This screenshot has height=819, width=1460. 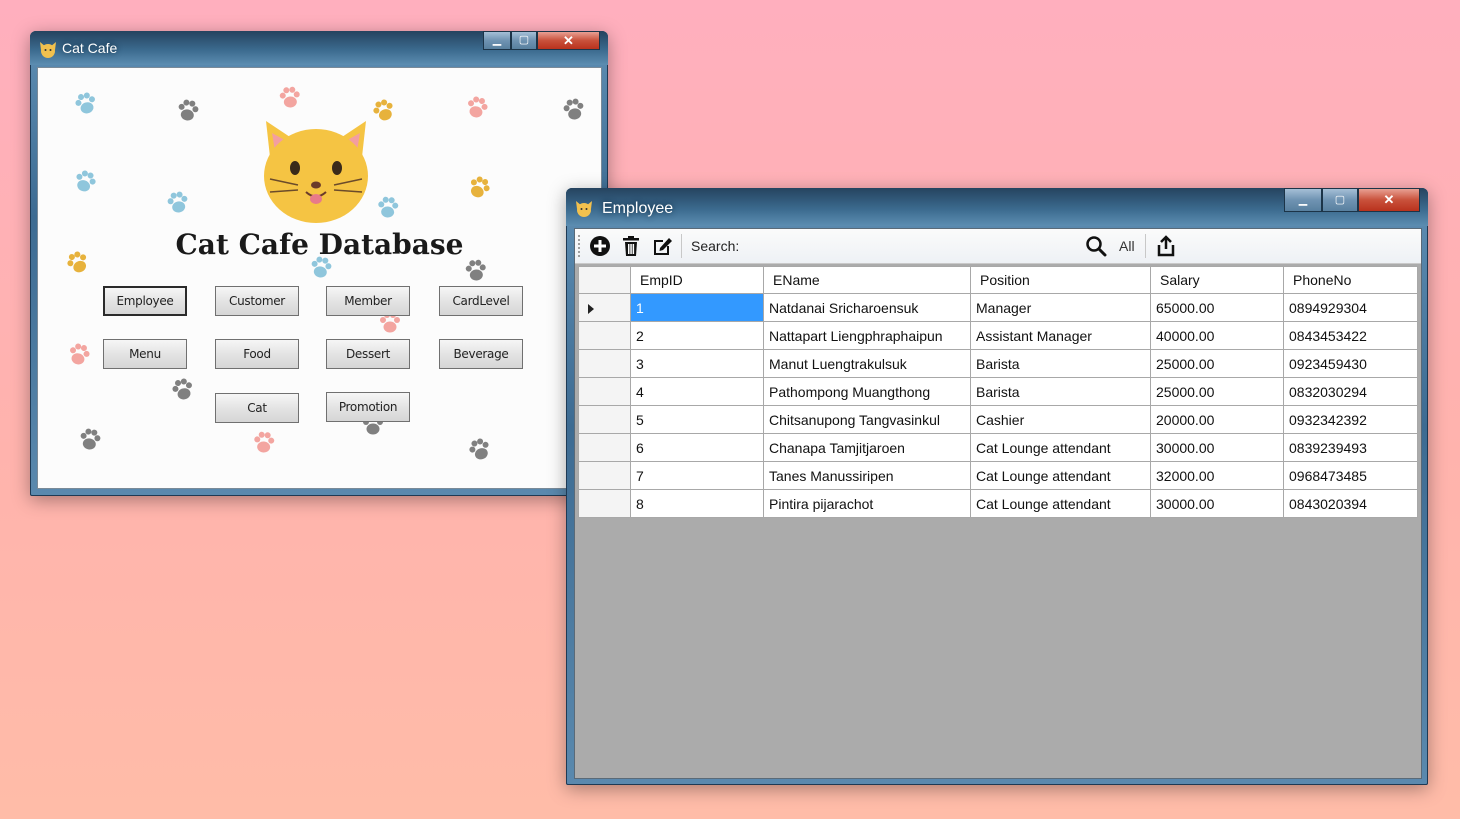 I want to click on cell-ename: Natdanai Sricharoensuk, so click(x=867, y=307).